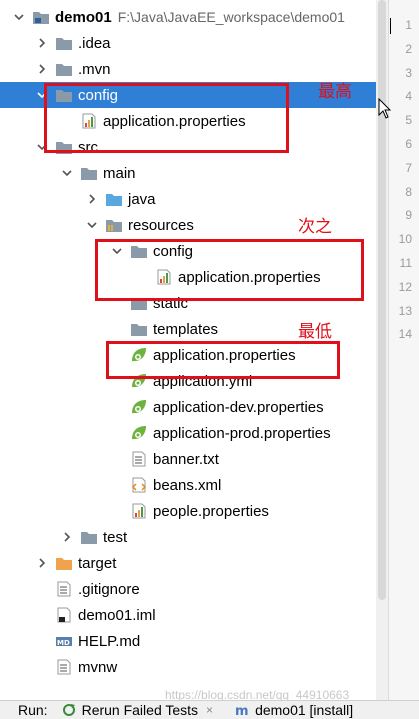 The image size is (419, 719). Describe the element at coordinates (405, 239) in the screenshot. I see `line-number: 10` at that location.